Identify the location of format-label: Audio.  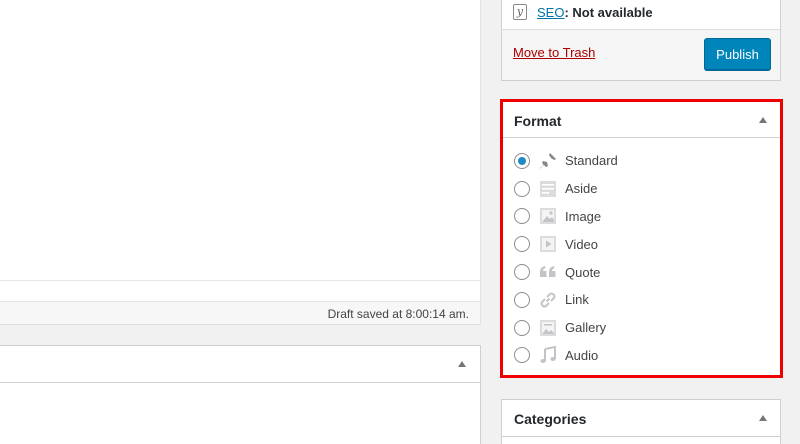
(582, 355).